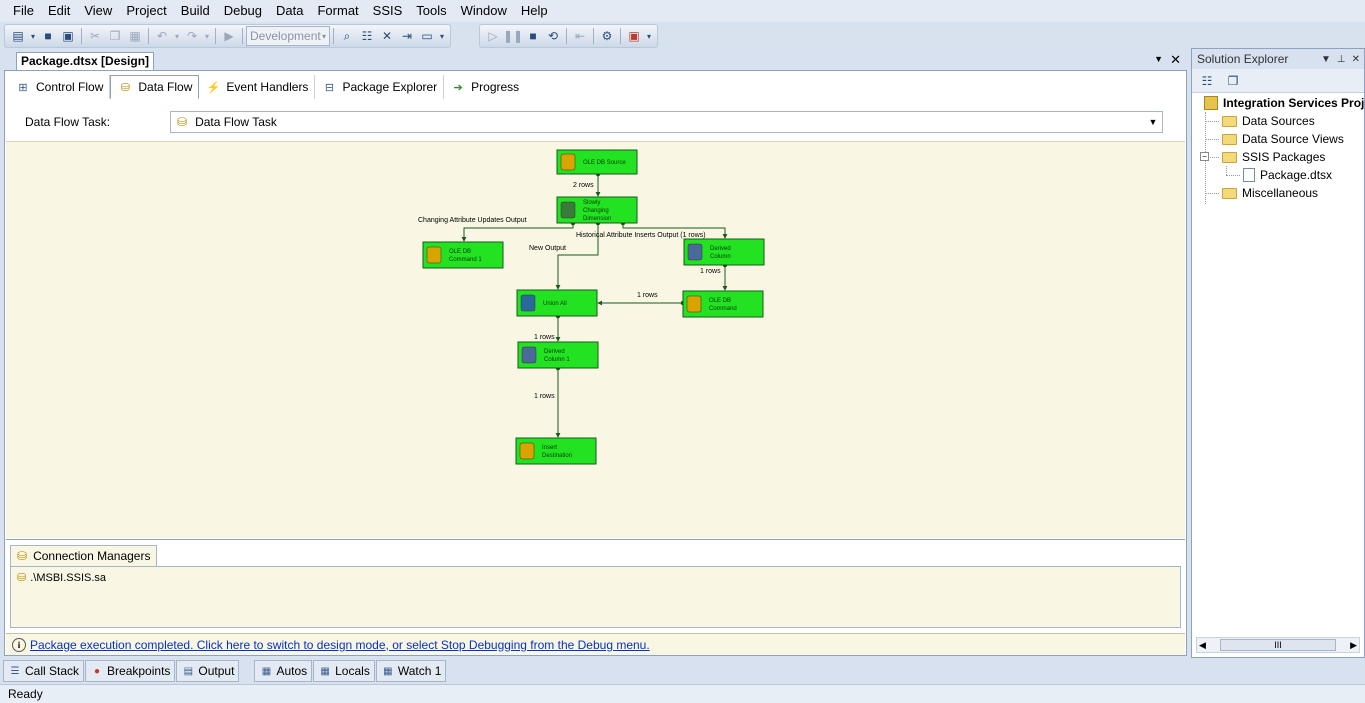  I want to click on save-icon: ■, so click(48, 36).